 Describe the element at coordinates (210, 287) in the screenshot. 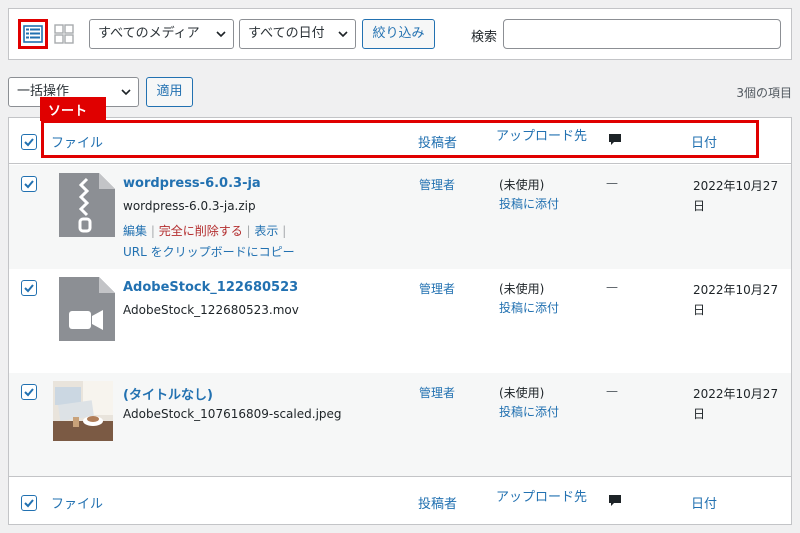

I see `media-title-link: AdobeStock_122680523` at that location.